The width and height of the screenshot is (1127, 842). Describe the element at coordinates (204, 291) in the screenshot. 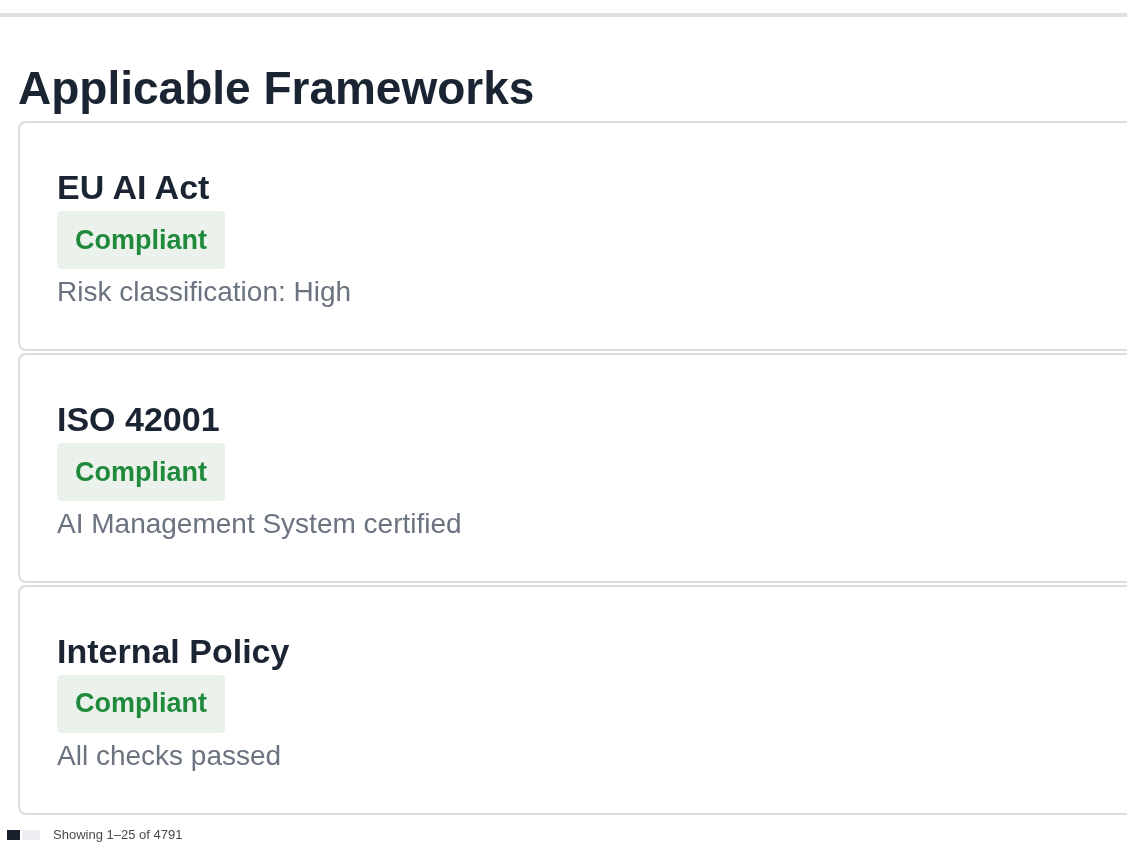

I see `framework-detail: Risk classification: High` at that location.